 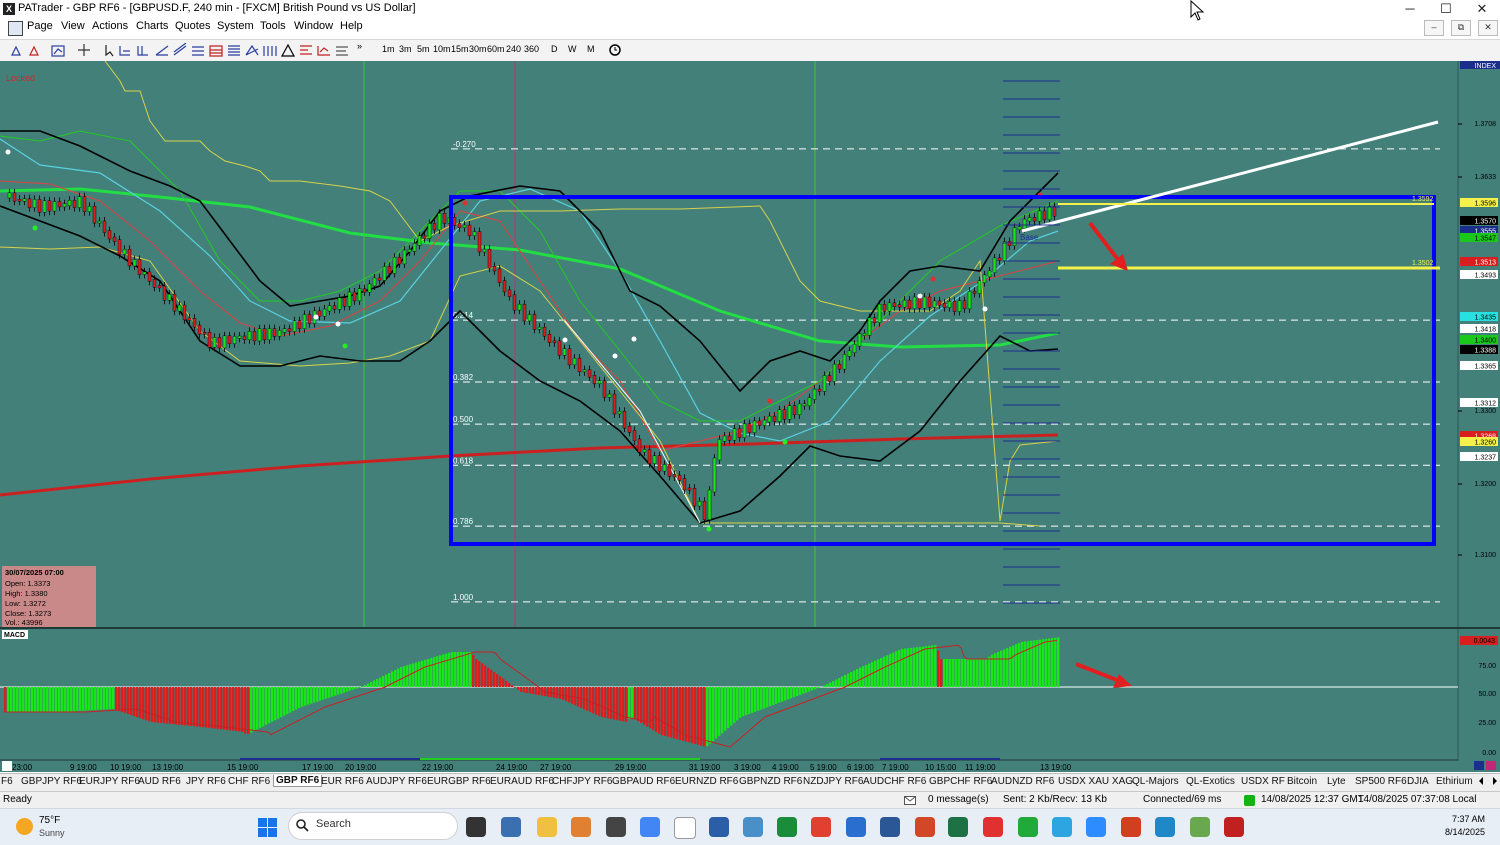 I want to click on symbol-tab: NZDJPY RF6, so click(x=833, y=781).